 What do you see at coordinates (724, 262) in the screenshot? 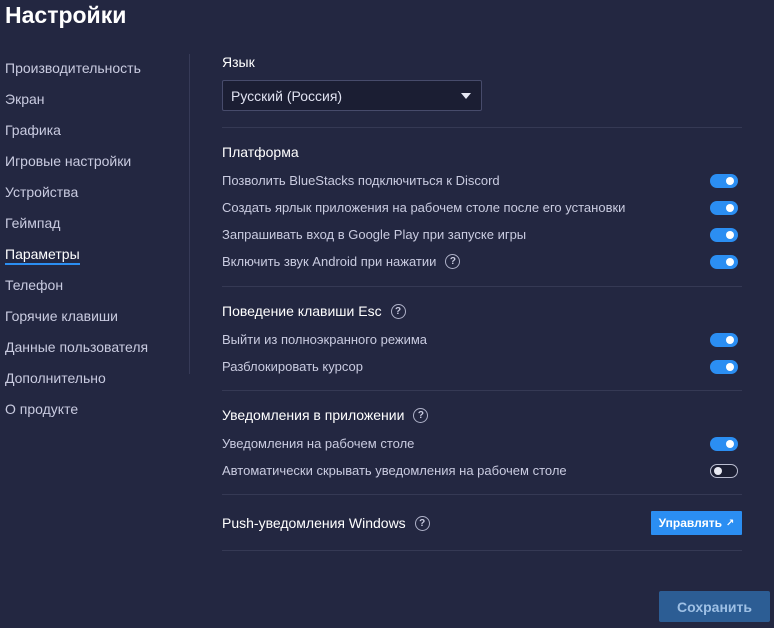
I see `android-sound-toggle` at bounding box center [724, 262].